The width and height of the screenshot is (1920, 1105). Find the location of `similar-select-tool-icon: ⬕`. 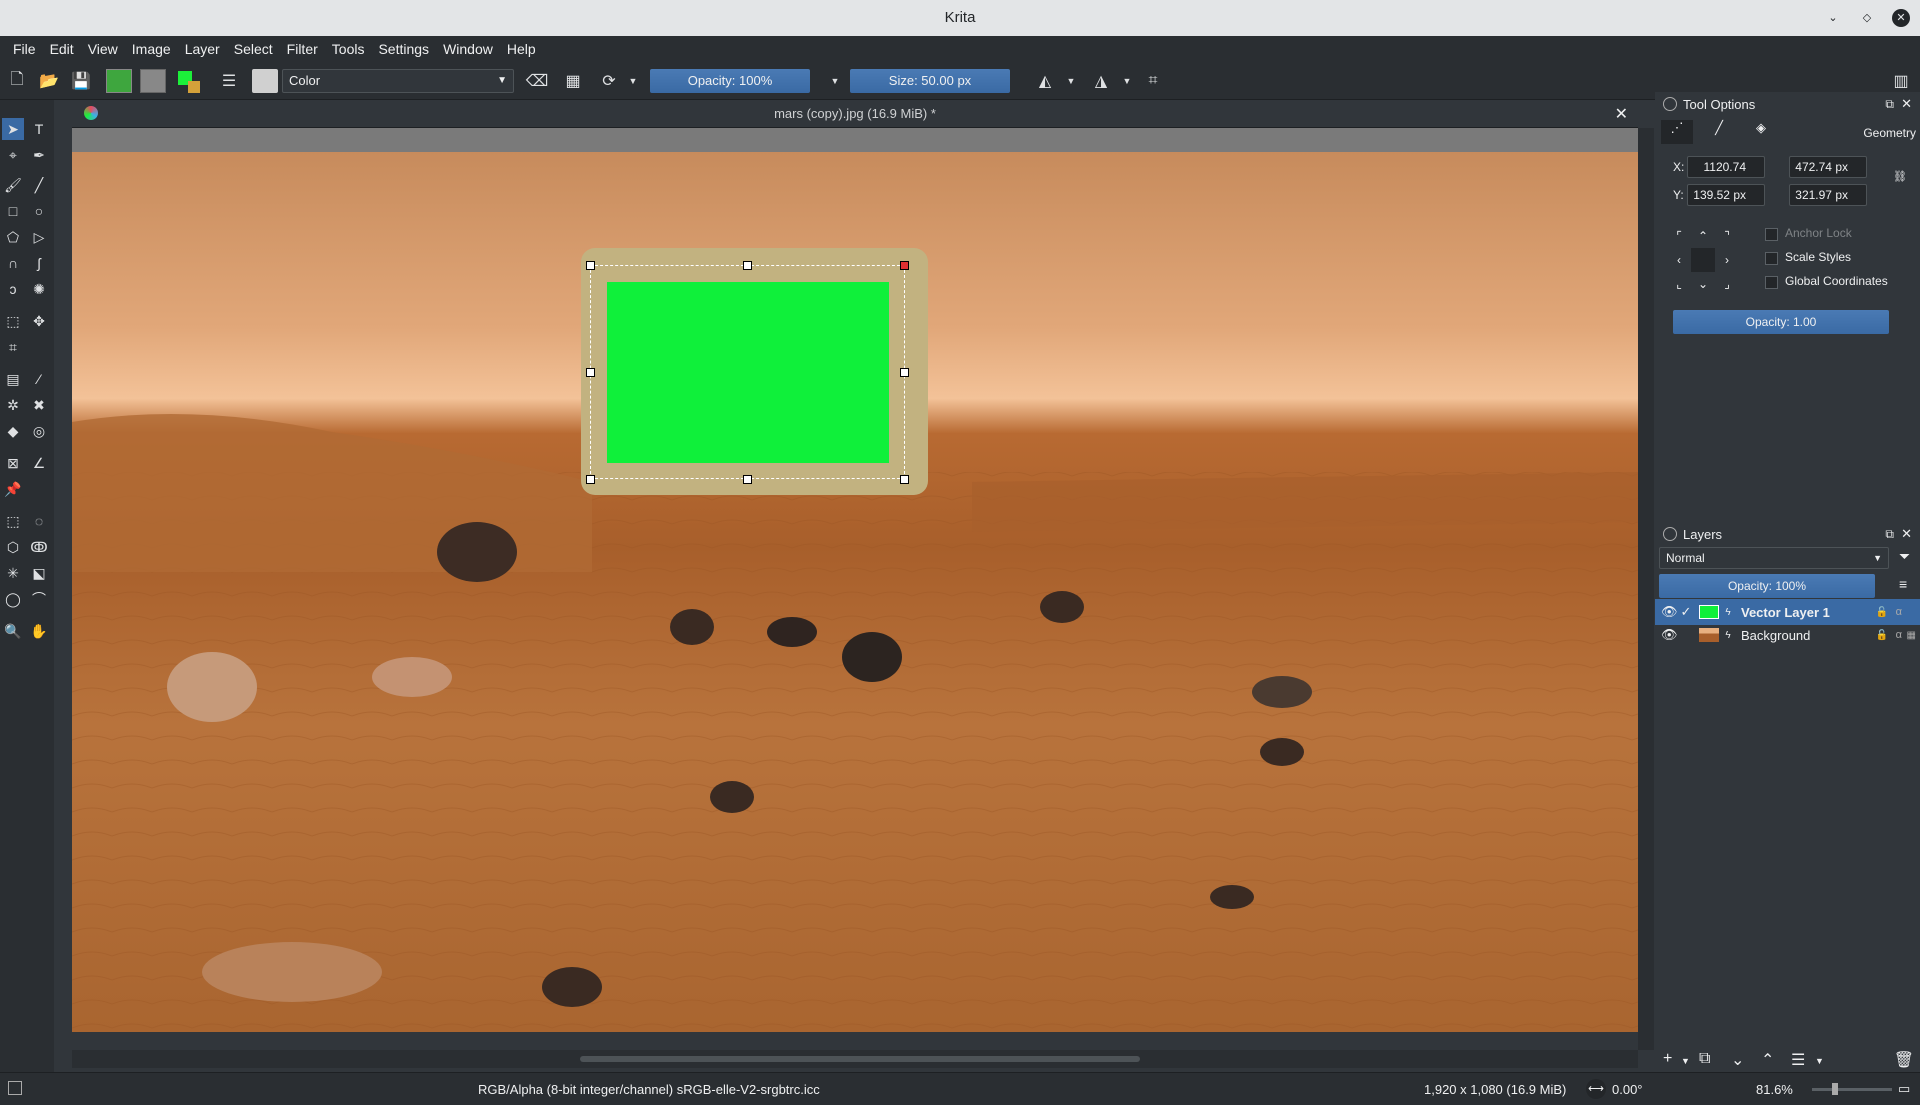

similar-select-tool-icon: ⬕ is located at coordinates (39, 573).